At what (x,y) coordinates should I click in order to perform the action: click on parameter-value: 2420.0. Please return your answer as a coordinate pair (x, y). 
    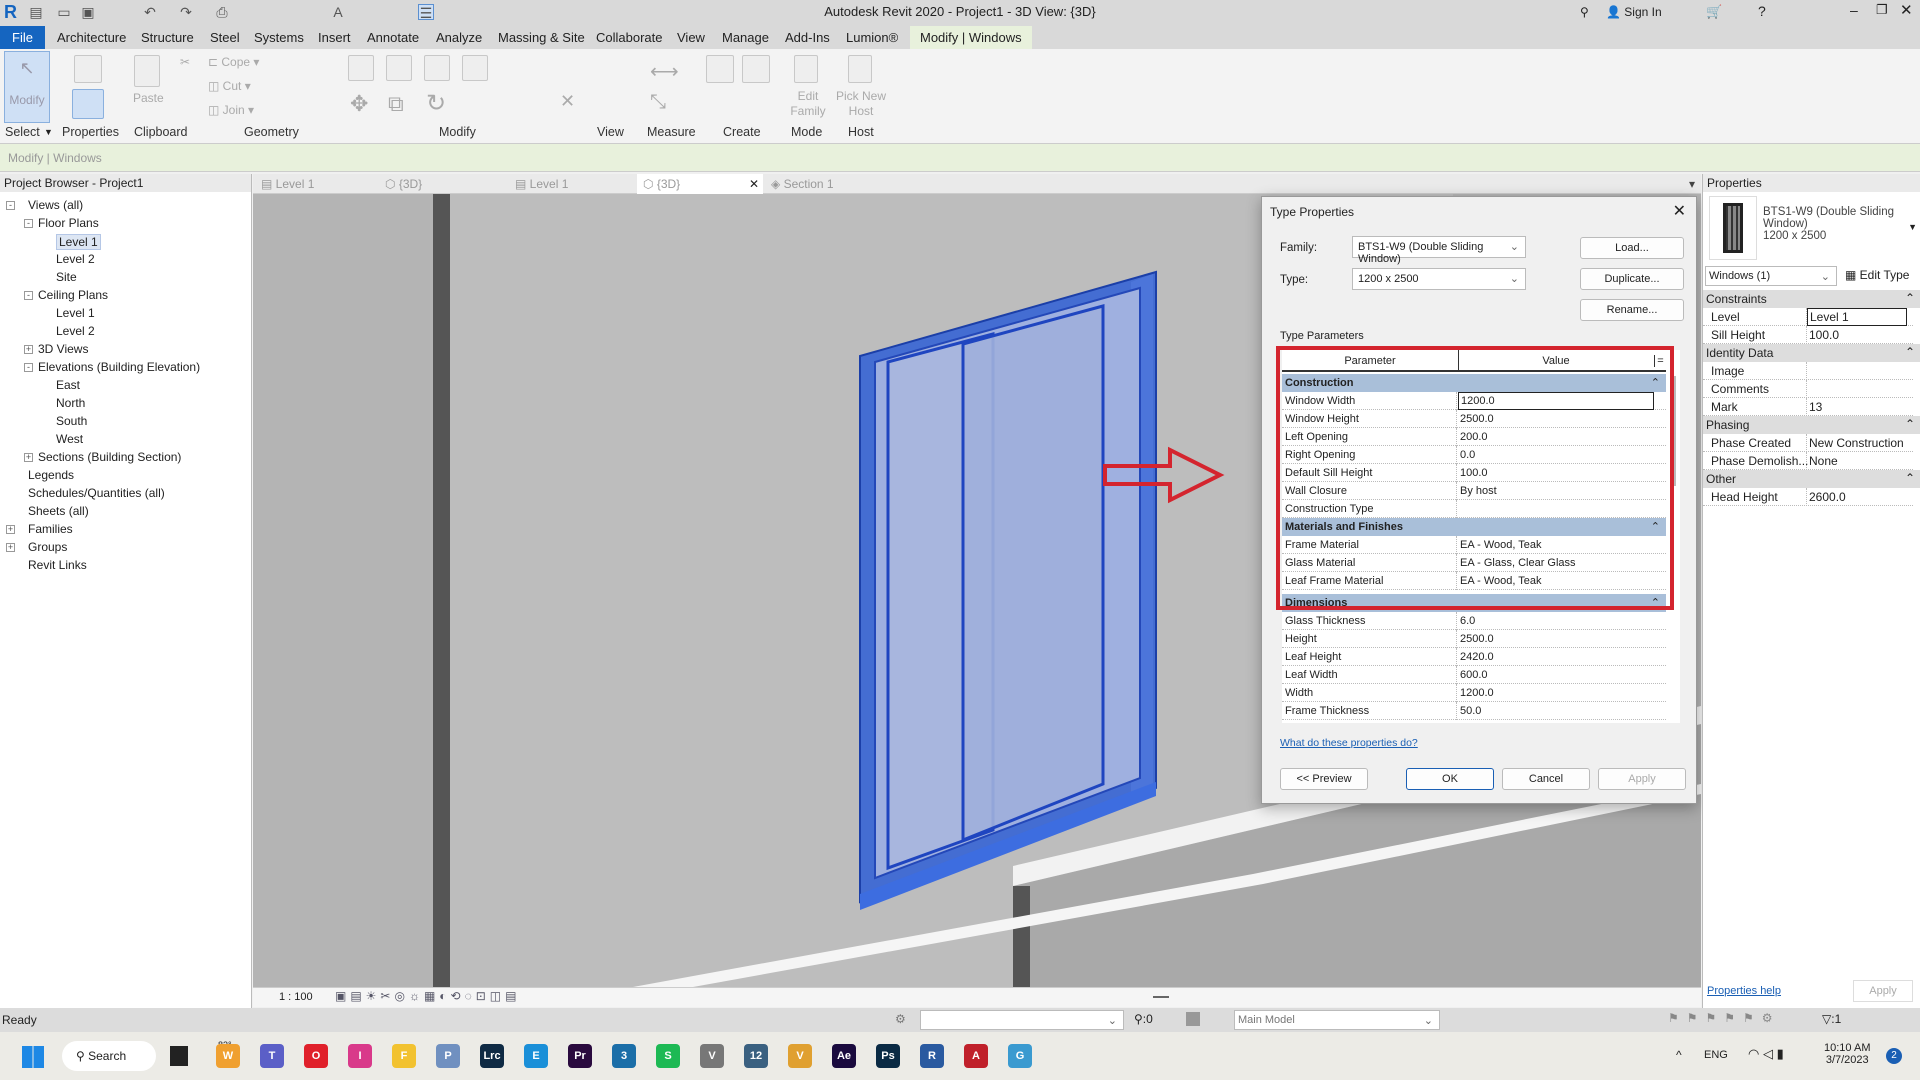
    Looking at the image, I should click on (1477, 657).